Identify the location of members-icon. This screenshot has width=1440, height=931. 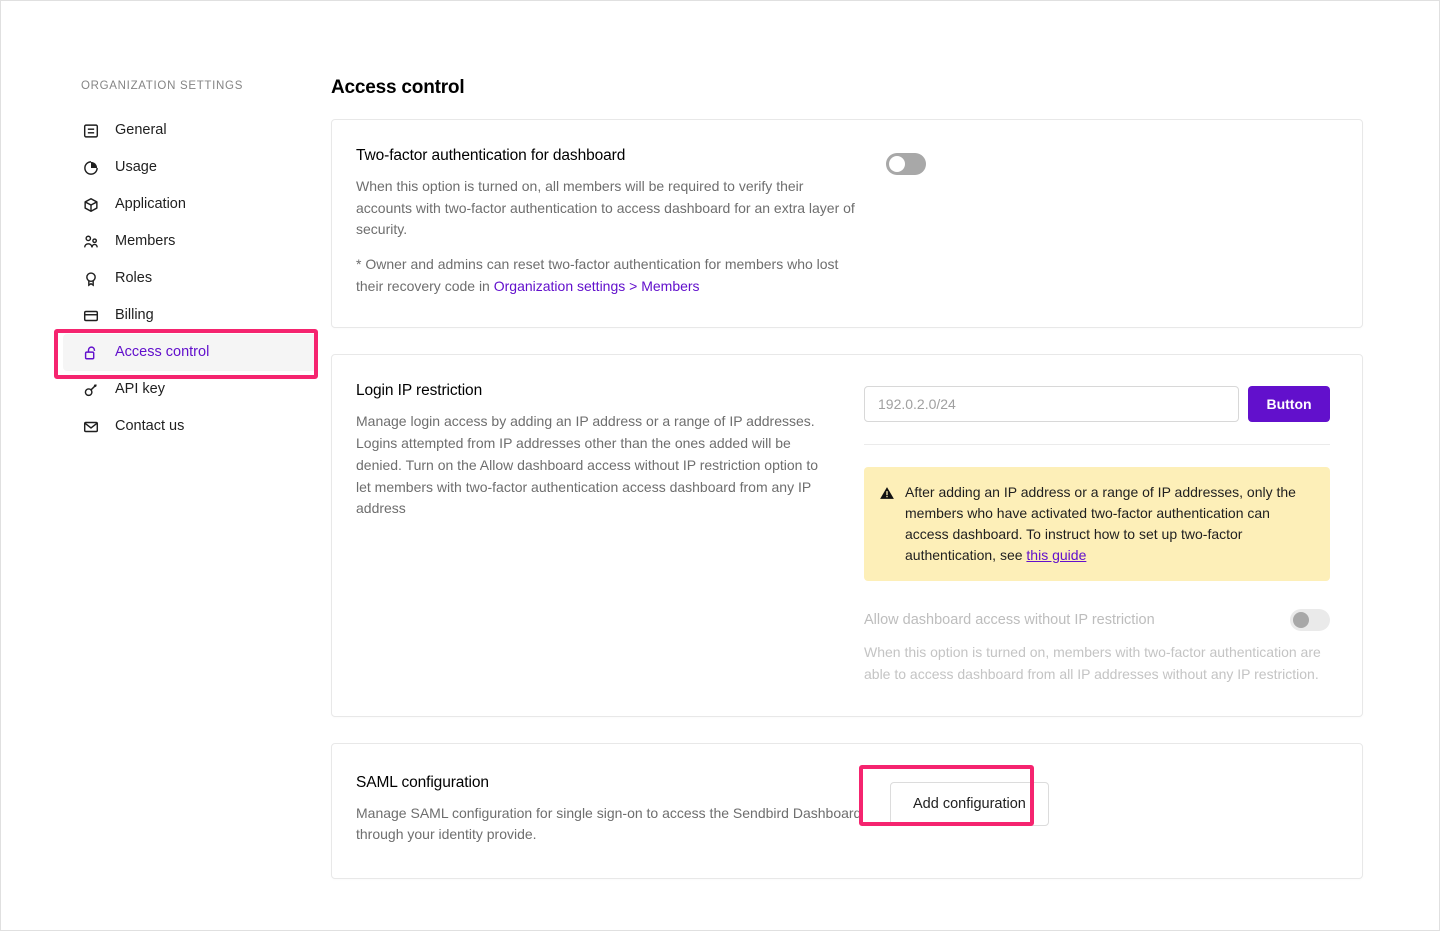
(91, 242).